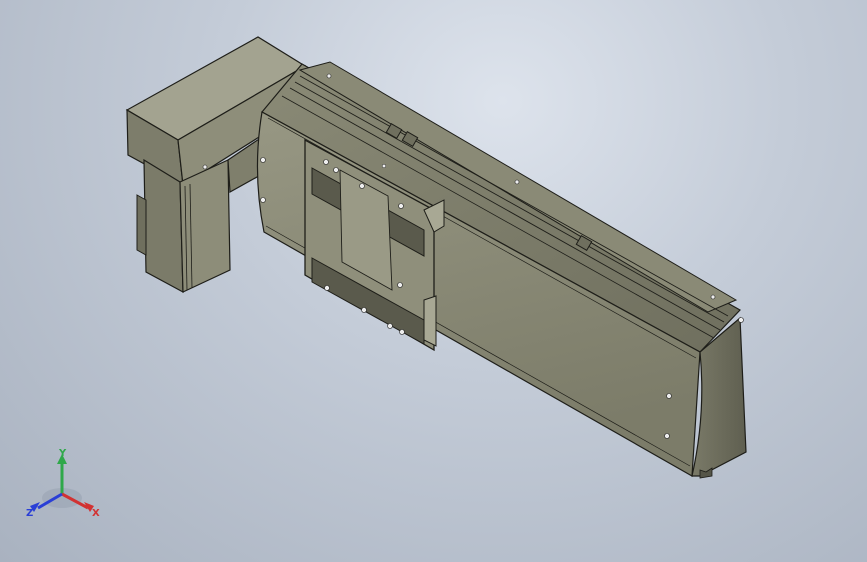  I want to click on x-axis-label: X, so click(96, 513).